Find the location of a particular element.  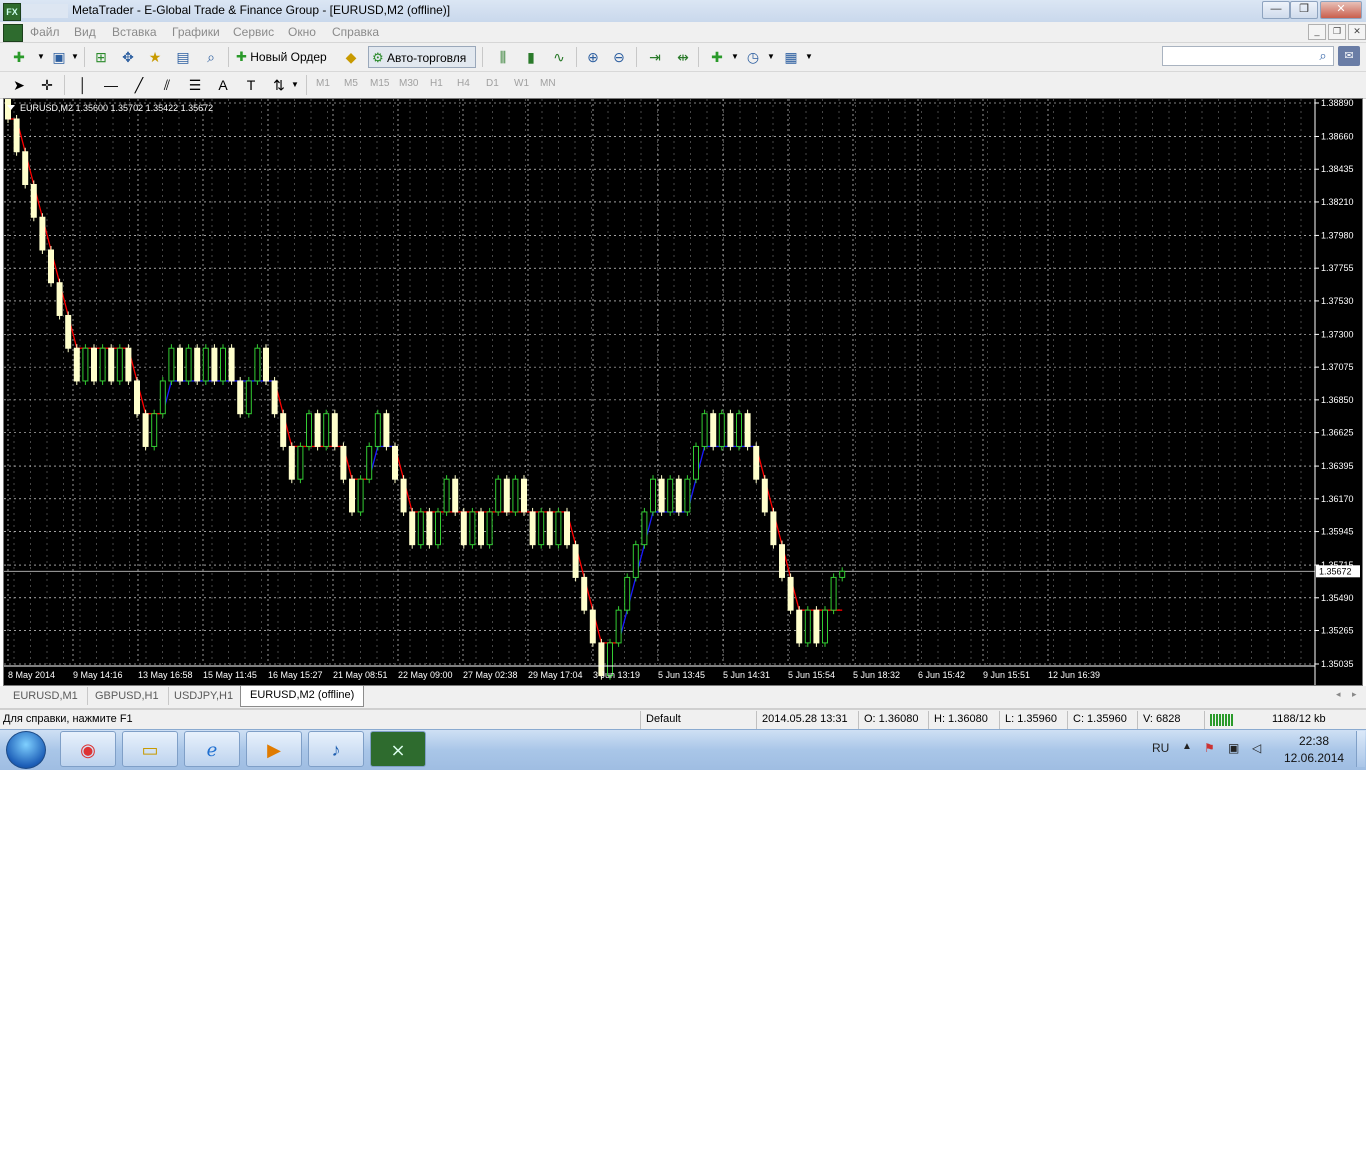

clock-time: 22:38 is located at coordinates (1314, 741).